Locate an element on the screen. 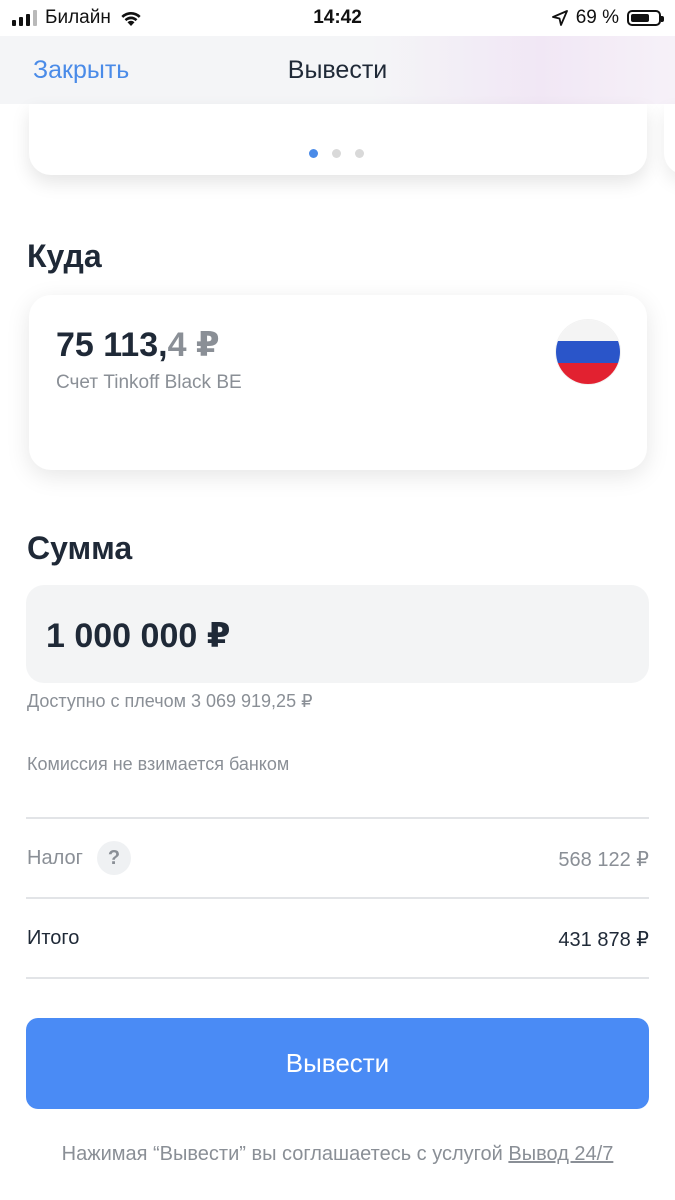 The image size is (675, 1200). status-bar-left: Билайн is located at coordinates (77, 18).